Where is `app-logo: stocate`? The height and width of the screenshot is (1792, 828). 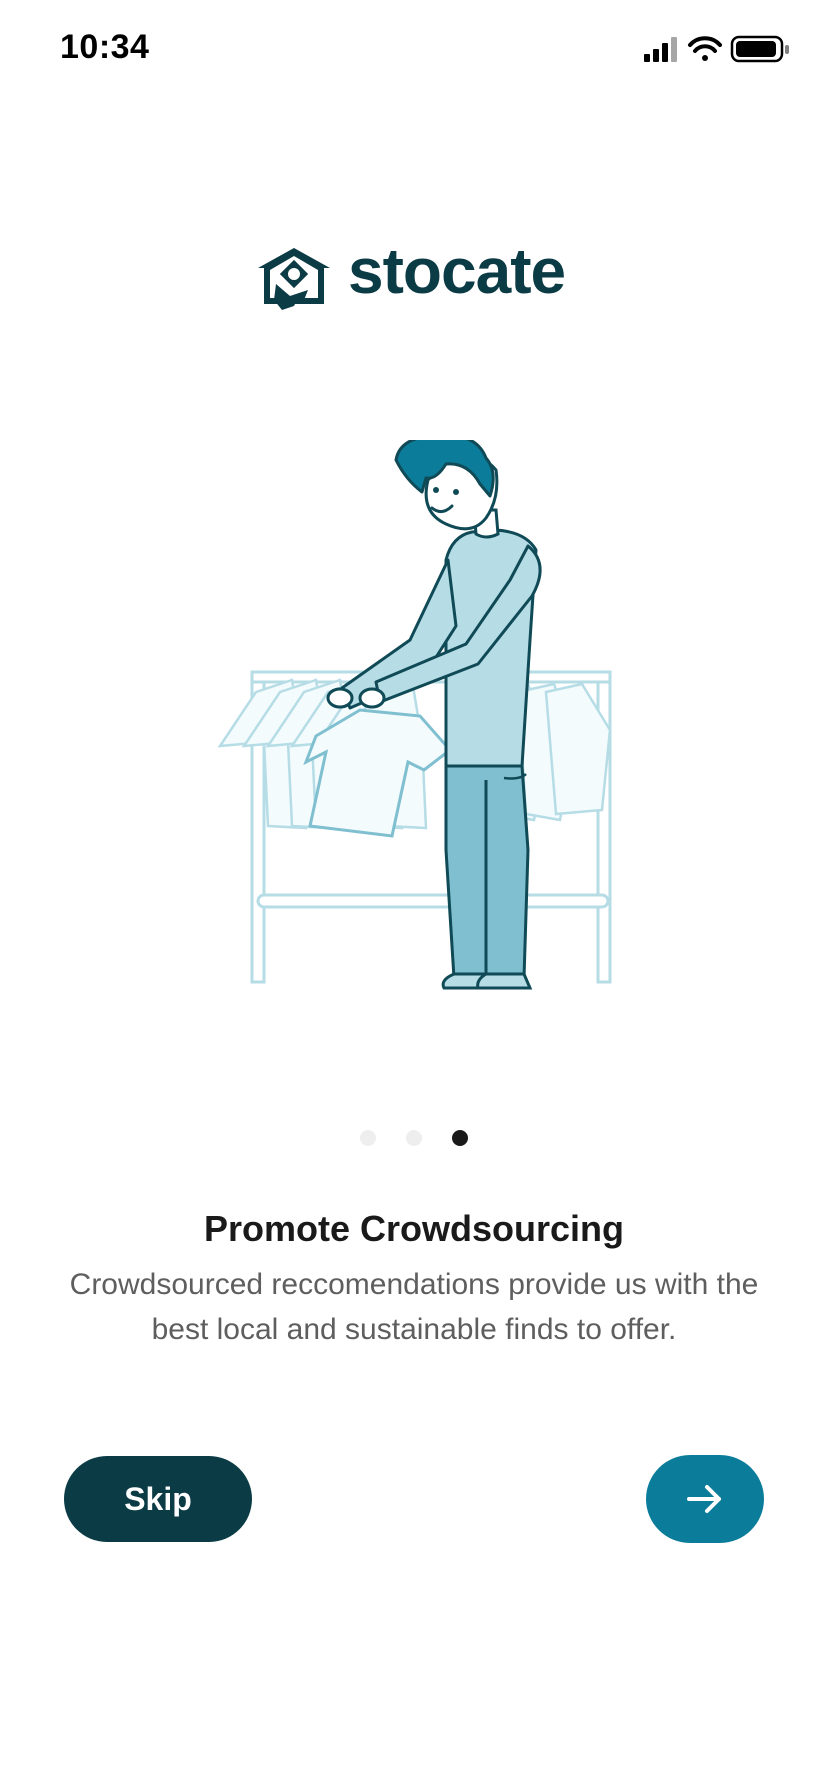 app-logo: stocate is located at coordinates (419, 277).